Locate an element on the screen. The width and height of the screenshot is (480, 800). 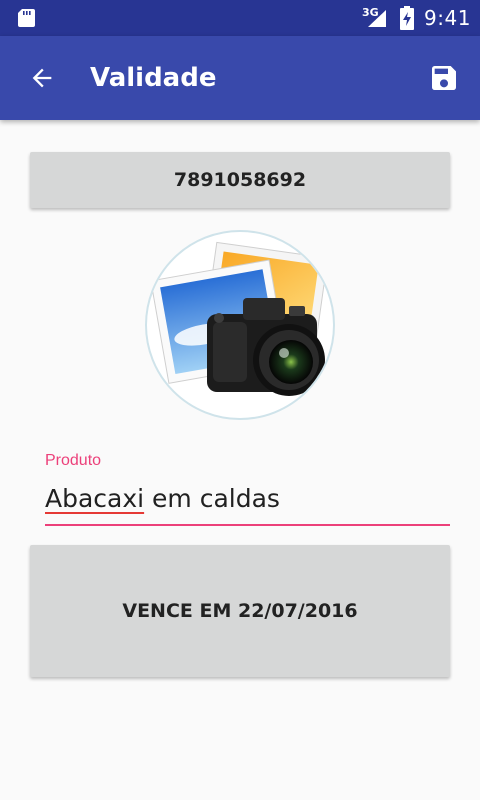
save-button is located at coordinates (444, 78).